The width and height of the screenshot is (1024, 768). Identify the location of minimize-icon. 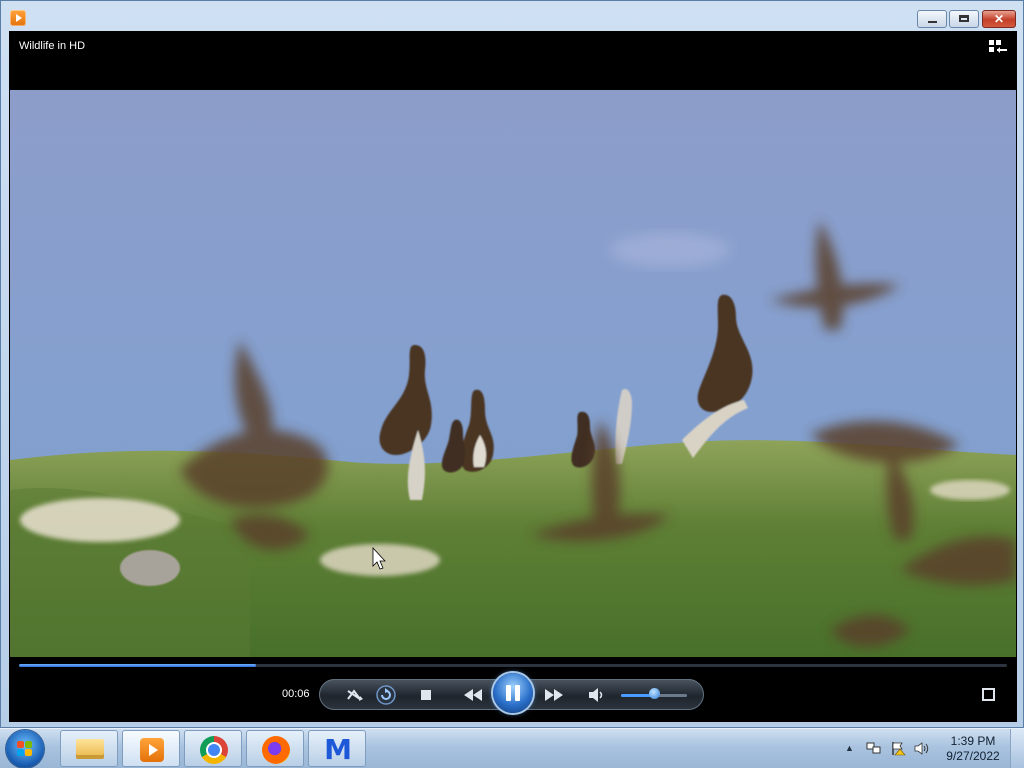
(932, 22).